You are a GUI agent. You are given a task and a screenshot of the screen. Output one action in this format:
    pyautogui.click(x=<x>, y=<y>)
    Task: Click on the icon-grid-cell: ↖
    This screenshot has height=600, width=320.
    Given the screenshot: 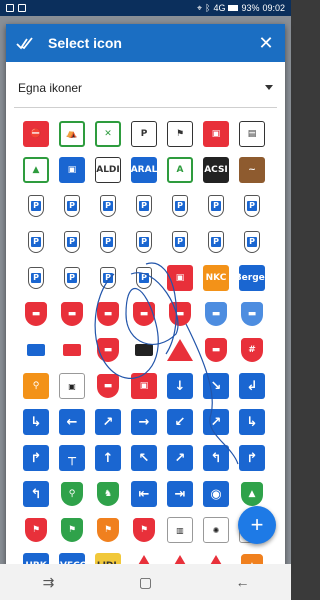 What is the action you would take?
    pyautogui.click(x=144, y=458)
    